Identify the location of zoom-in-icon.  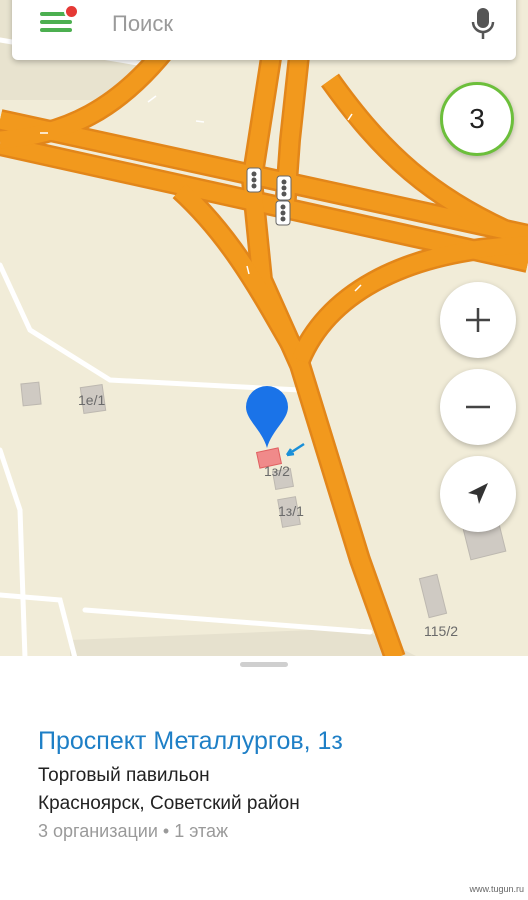
(478, 320).